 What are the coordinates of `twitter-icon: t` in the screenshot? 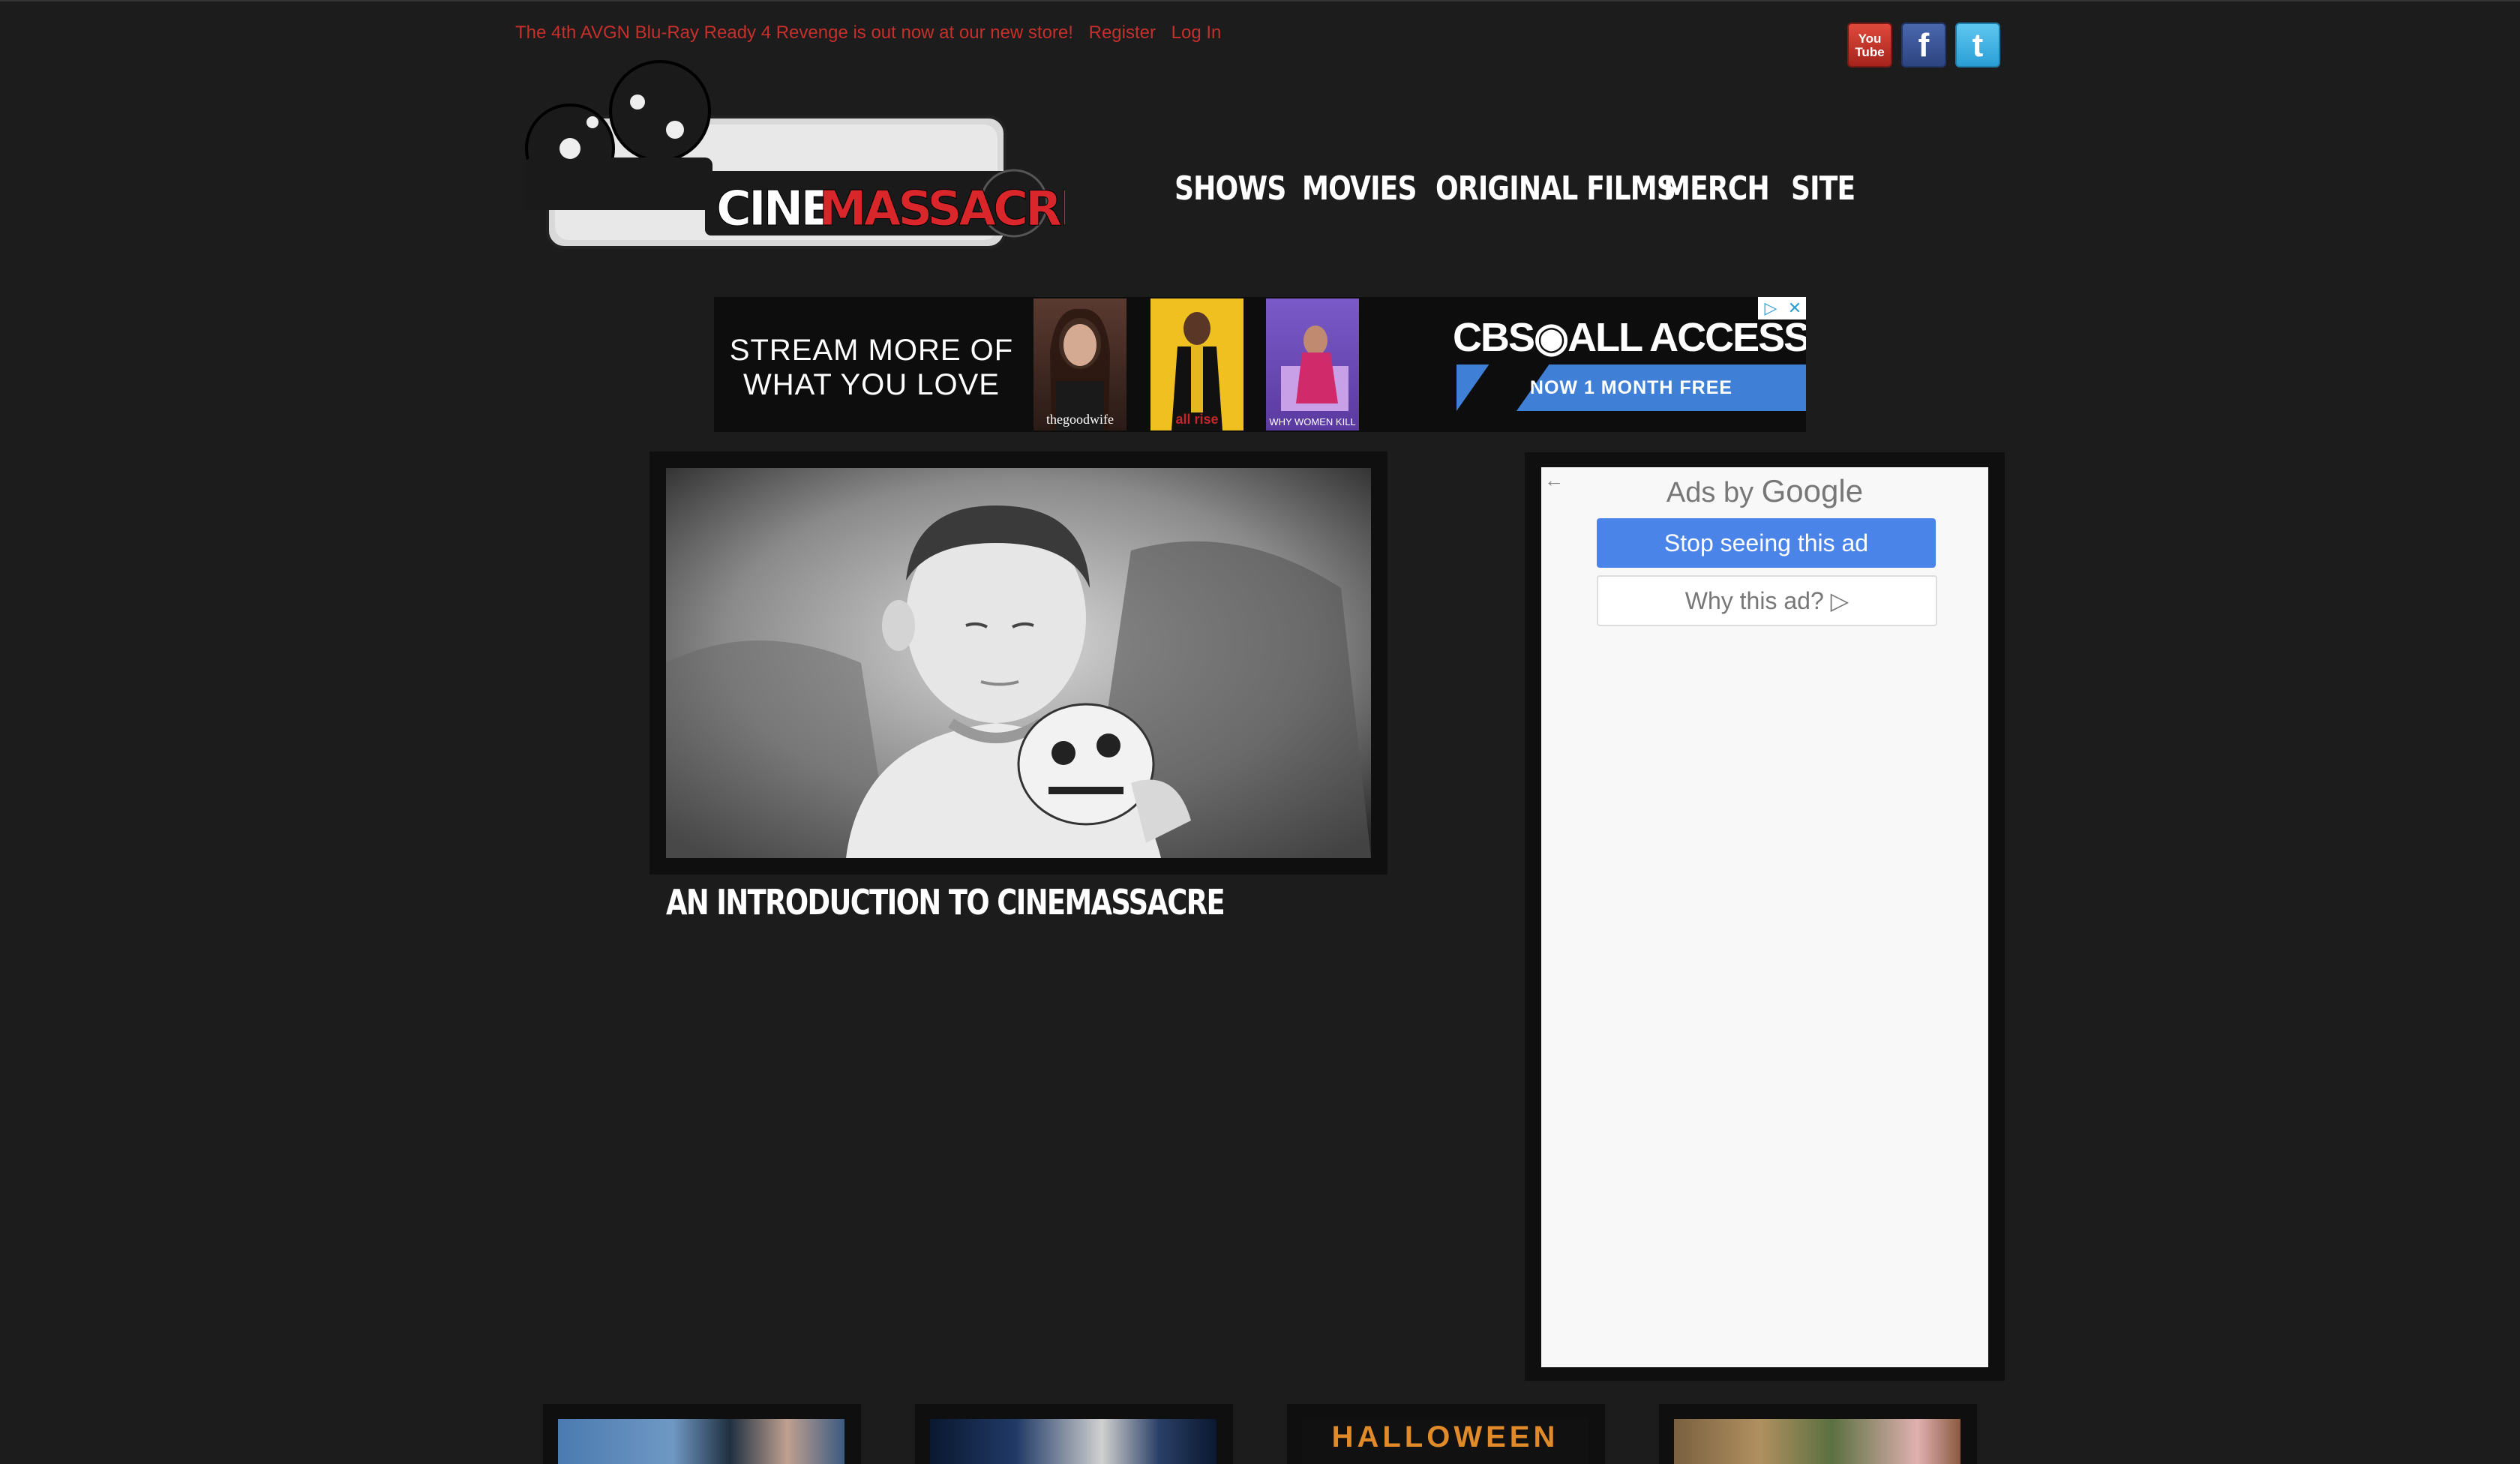 It's located at (1977, 45).